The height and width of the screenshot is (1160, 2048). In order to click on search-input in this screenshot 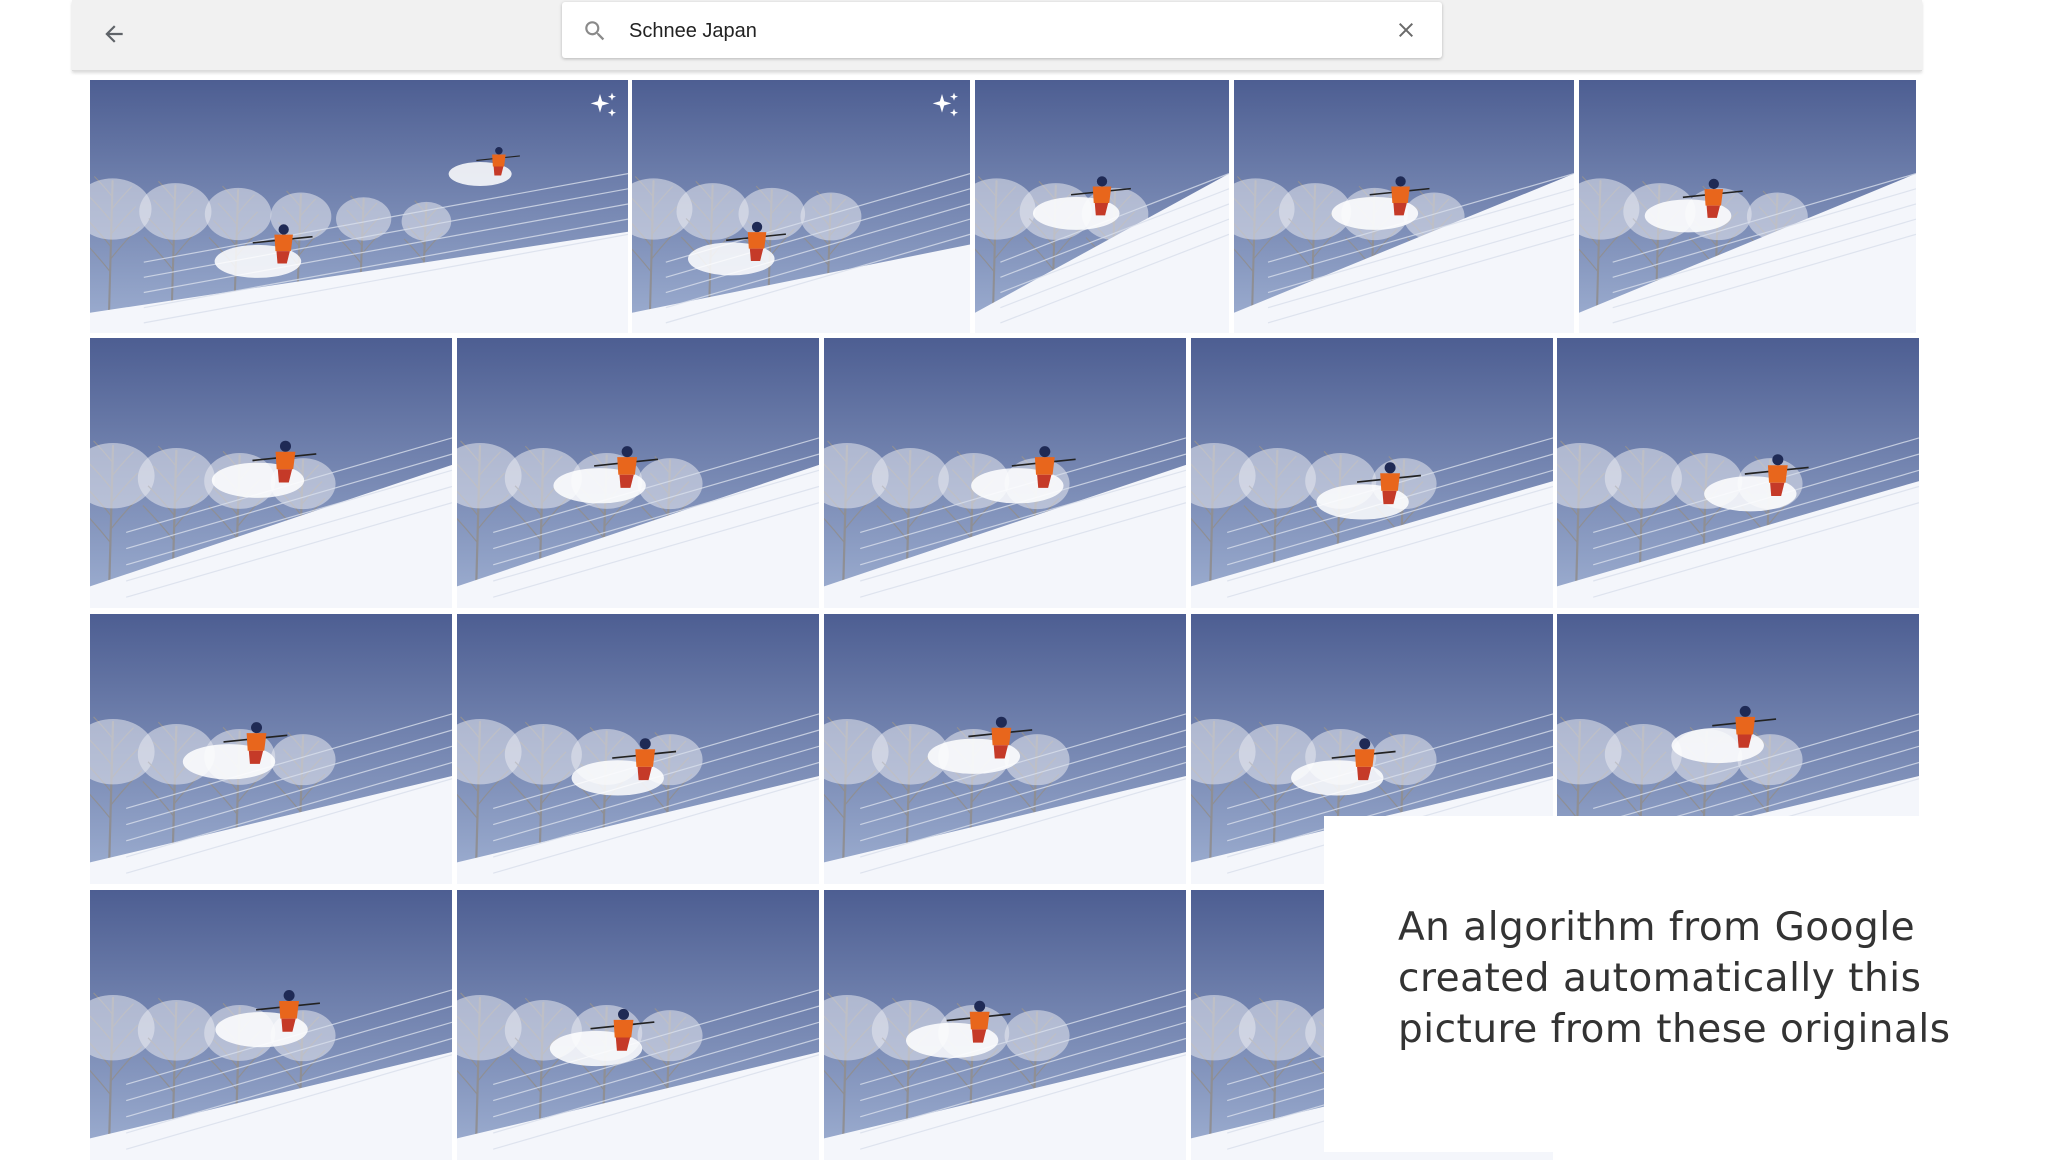, I will do `click(979, 31)`.